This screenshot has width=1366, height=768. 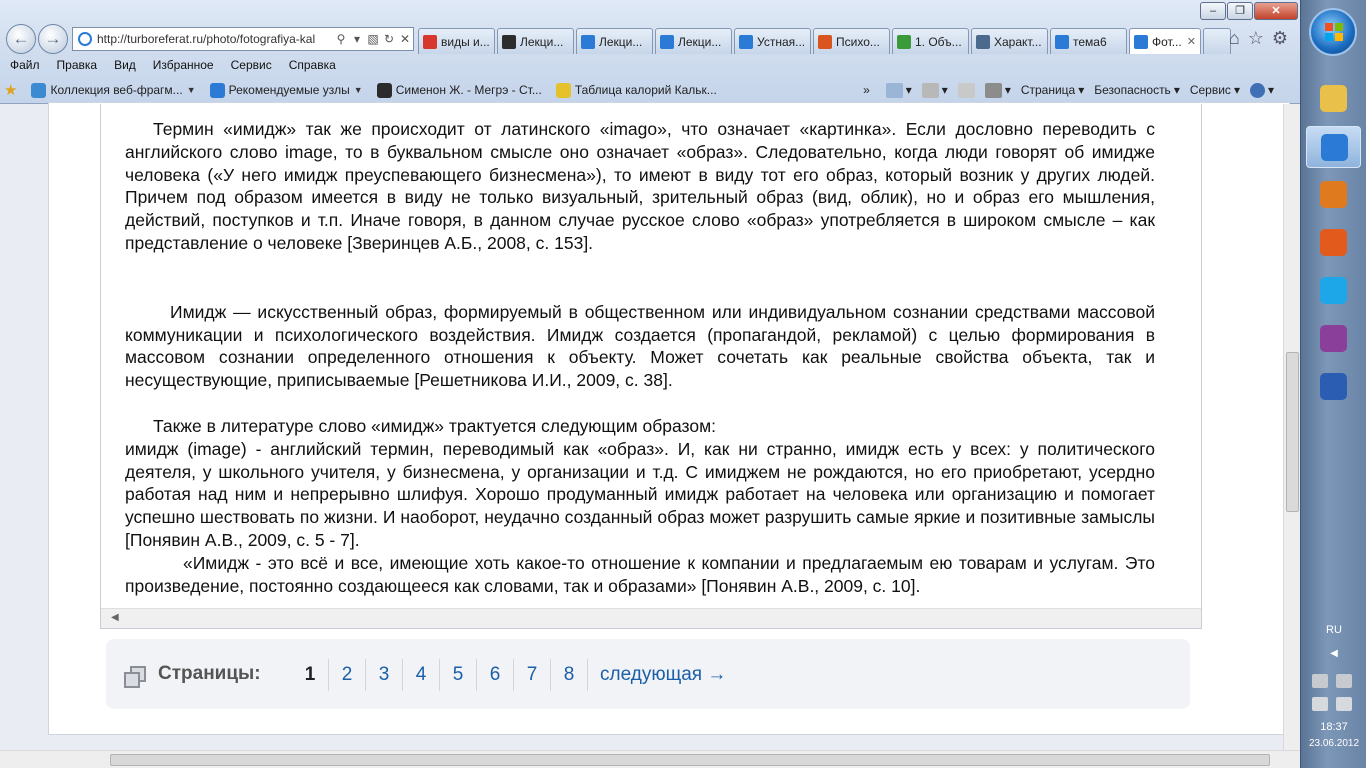 What do you see at coordinates (113, 90) in the screenshot?
I see `favorite-item: Коллекция веб-фрагм... ▼` at bounding box center [113, 90].